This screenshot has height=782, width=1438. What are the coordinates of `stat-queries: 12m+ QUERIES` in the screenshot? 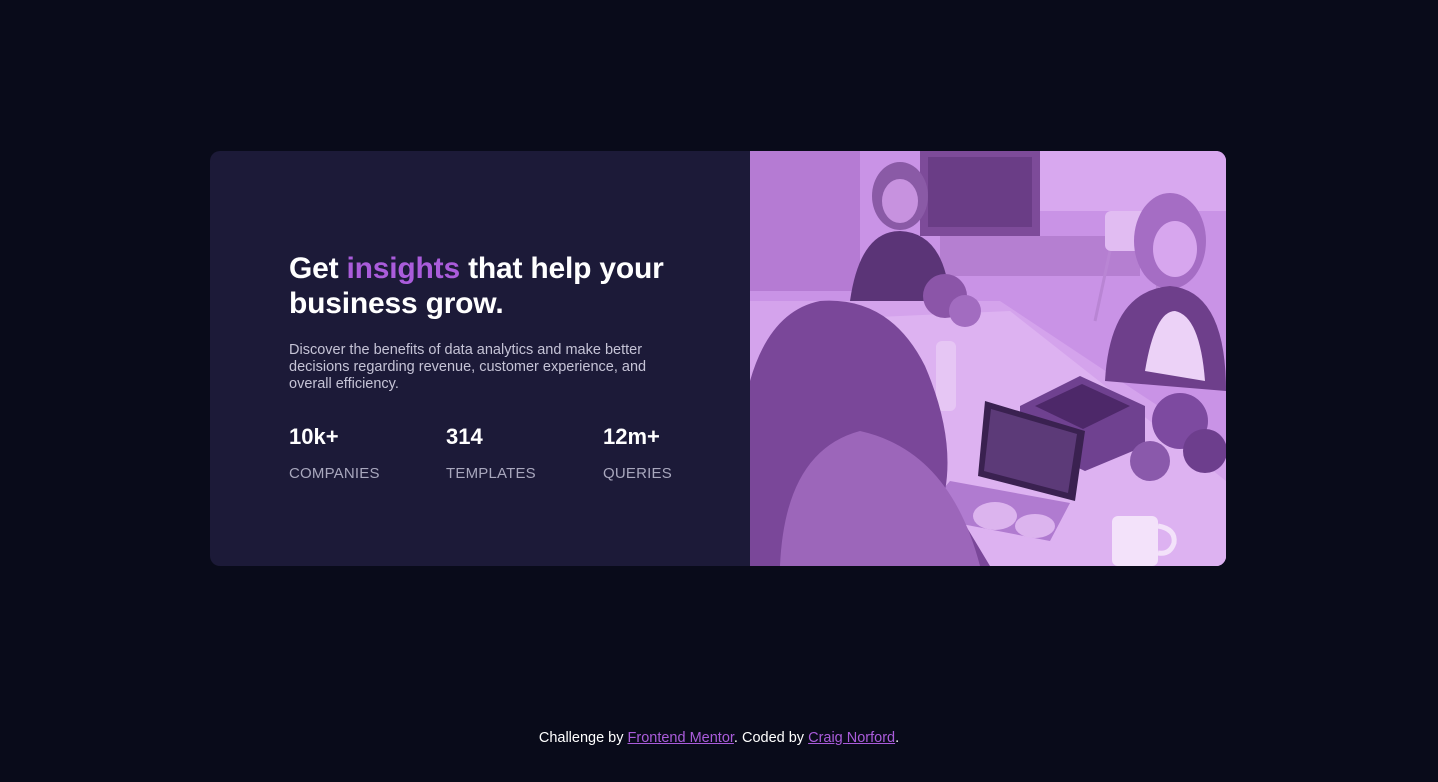 It's located at (681, 453).